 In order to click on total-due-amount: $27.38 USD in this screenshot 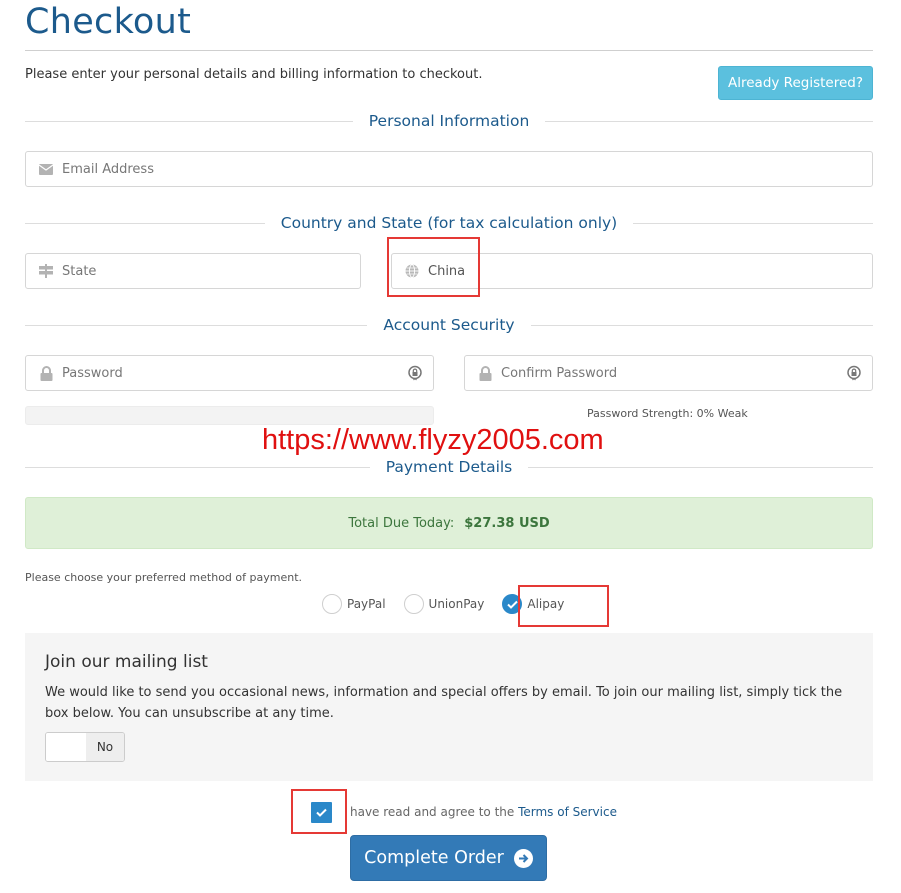, I will do `click(507, 523)`.